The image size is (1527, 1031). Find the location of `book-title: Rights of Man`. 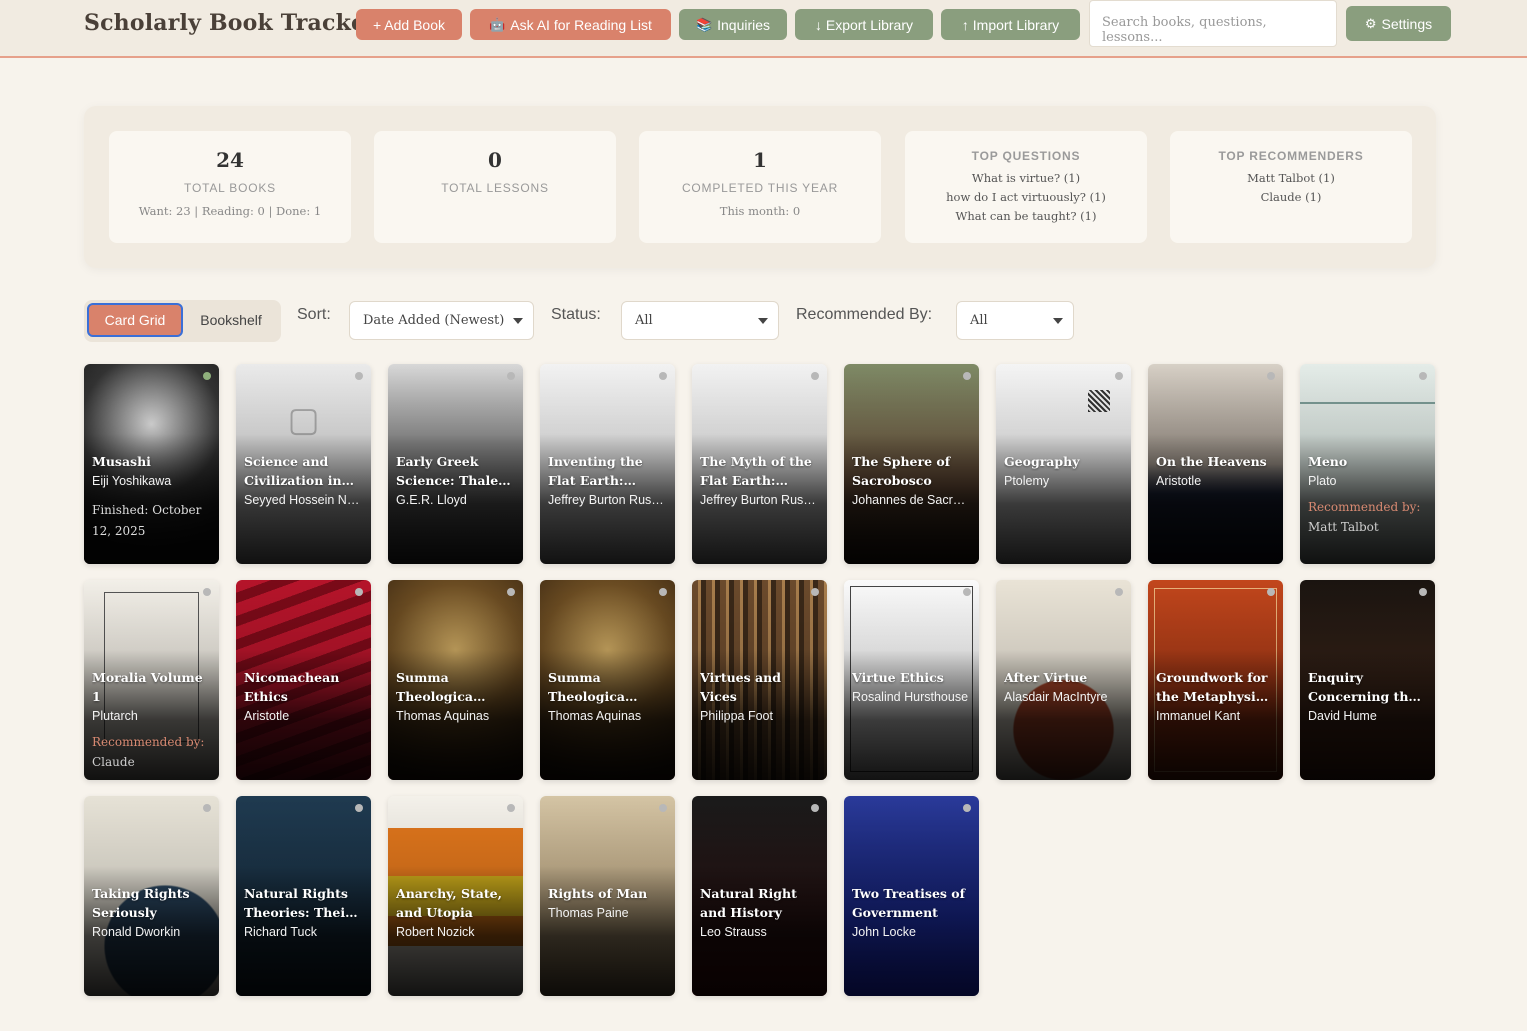

book-title: Rights of Man is located at coordinates (598, 893).